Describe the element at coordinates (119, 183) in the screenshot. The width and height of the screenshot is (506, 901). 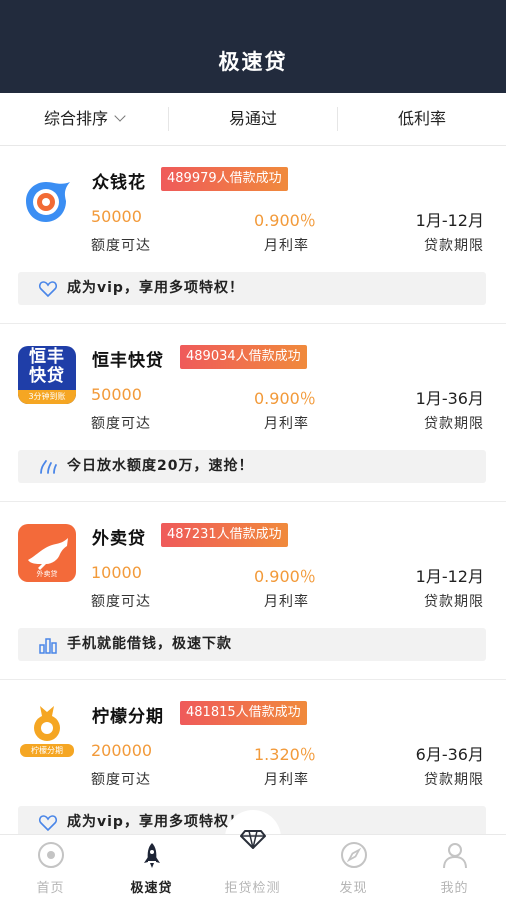
I see `product-name: 众钱花` at that location.